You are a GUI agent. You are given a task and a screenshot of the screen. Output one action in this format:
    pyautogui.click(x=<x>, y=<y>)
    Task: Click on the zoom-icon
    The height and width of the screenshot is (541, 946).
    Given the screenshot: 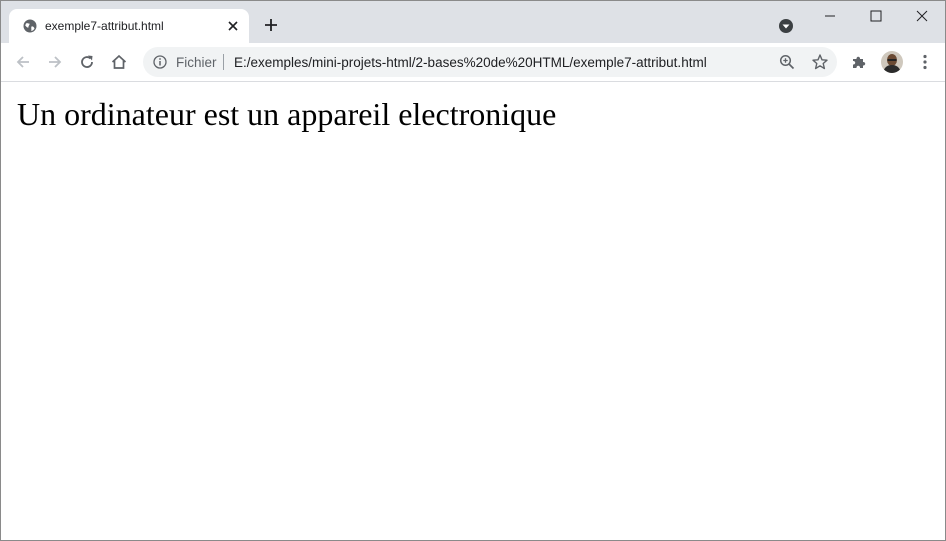 What is the action you would take?
    pyautogui.click(x=787, y=62)
    